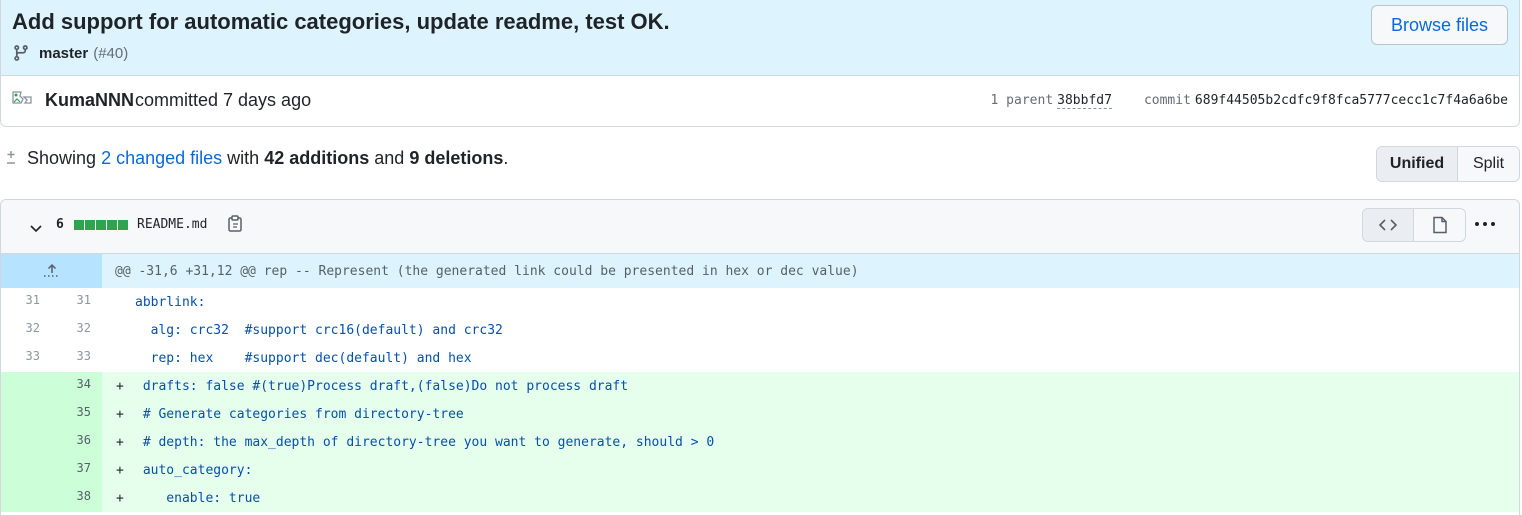 The width and height of the screenshot is (1522, 515). What do you see at coordinates (89, 100) in the screenshot?
I see `commit-author: KumaNNN` at bounding box center [89, 100].